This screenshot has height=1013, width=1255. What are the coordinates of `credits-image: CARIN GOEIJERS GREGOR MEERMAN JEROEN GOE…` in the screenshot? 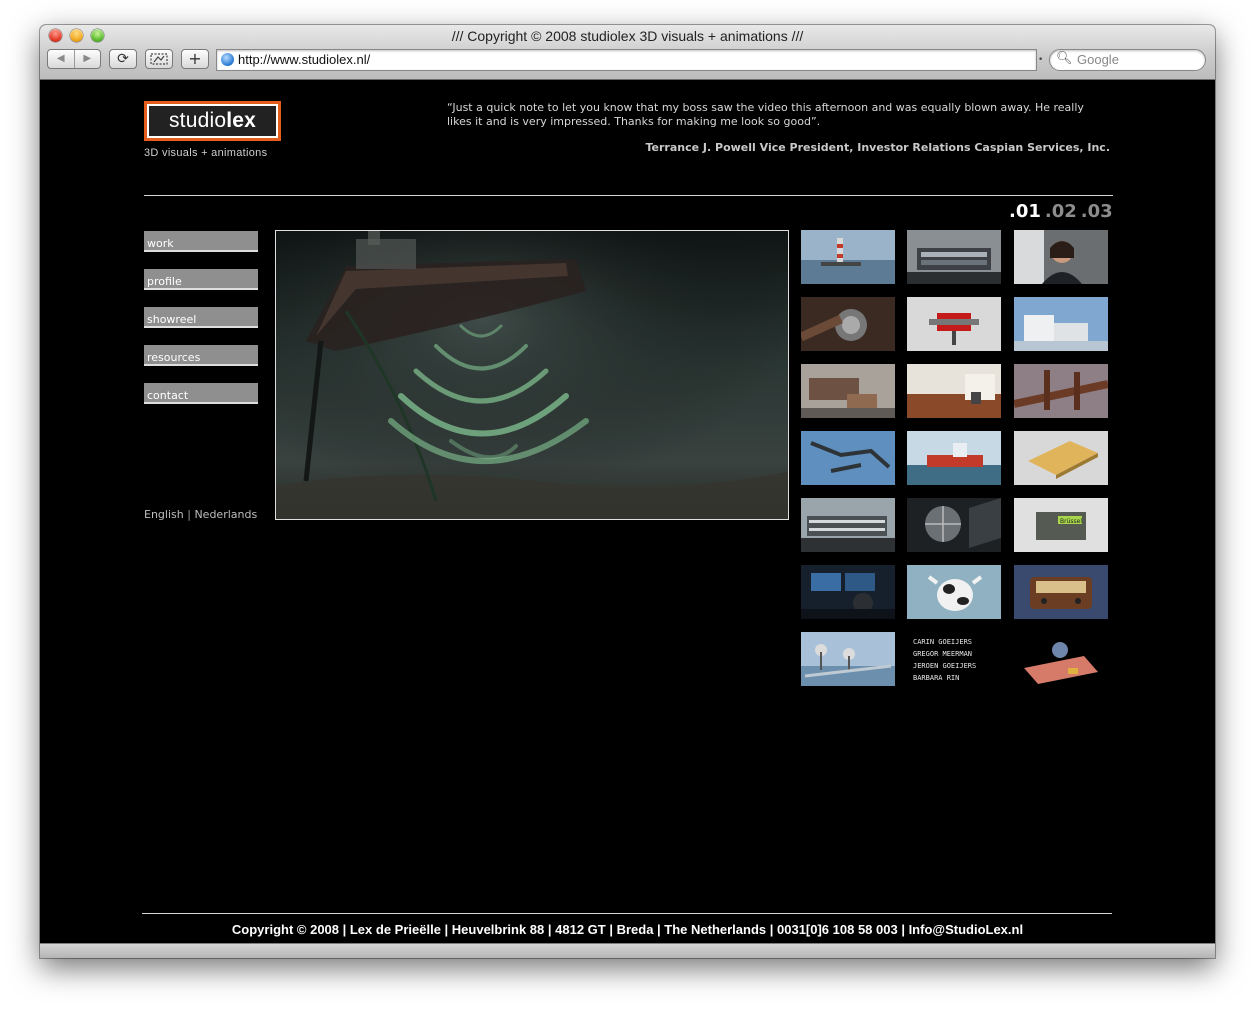 It's located at (954, 659).